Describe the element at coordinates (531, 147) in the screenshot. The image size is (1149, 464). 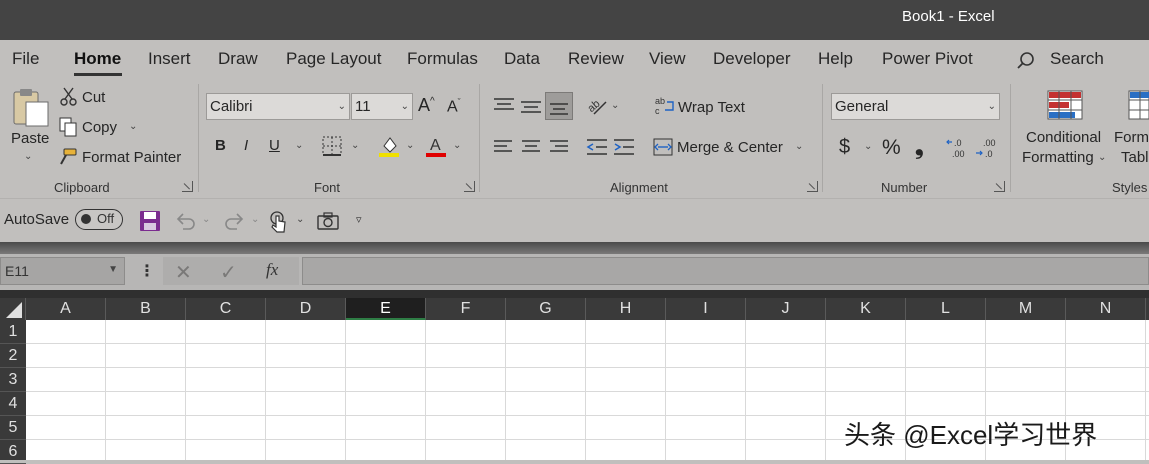
I see `align-center-icon` at that location.